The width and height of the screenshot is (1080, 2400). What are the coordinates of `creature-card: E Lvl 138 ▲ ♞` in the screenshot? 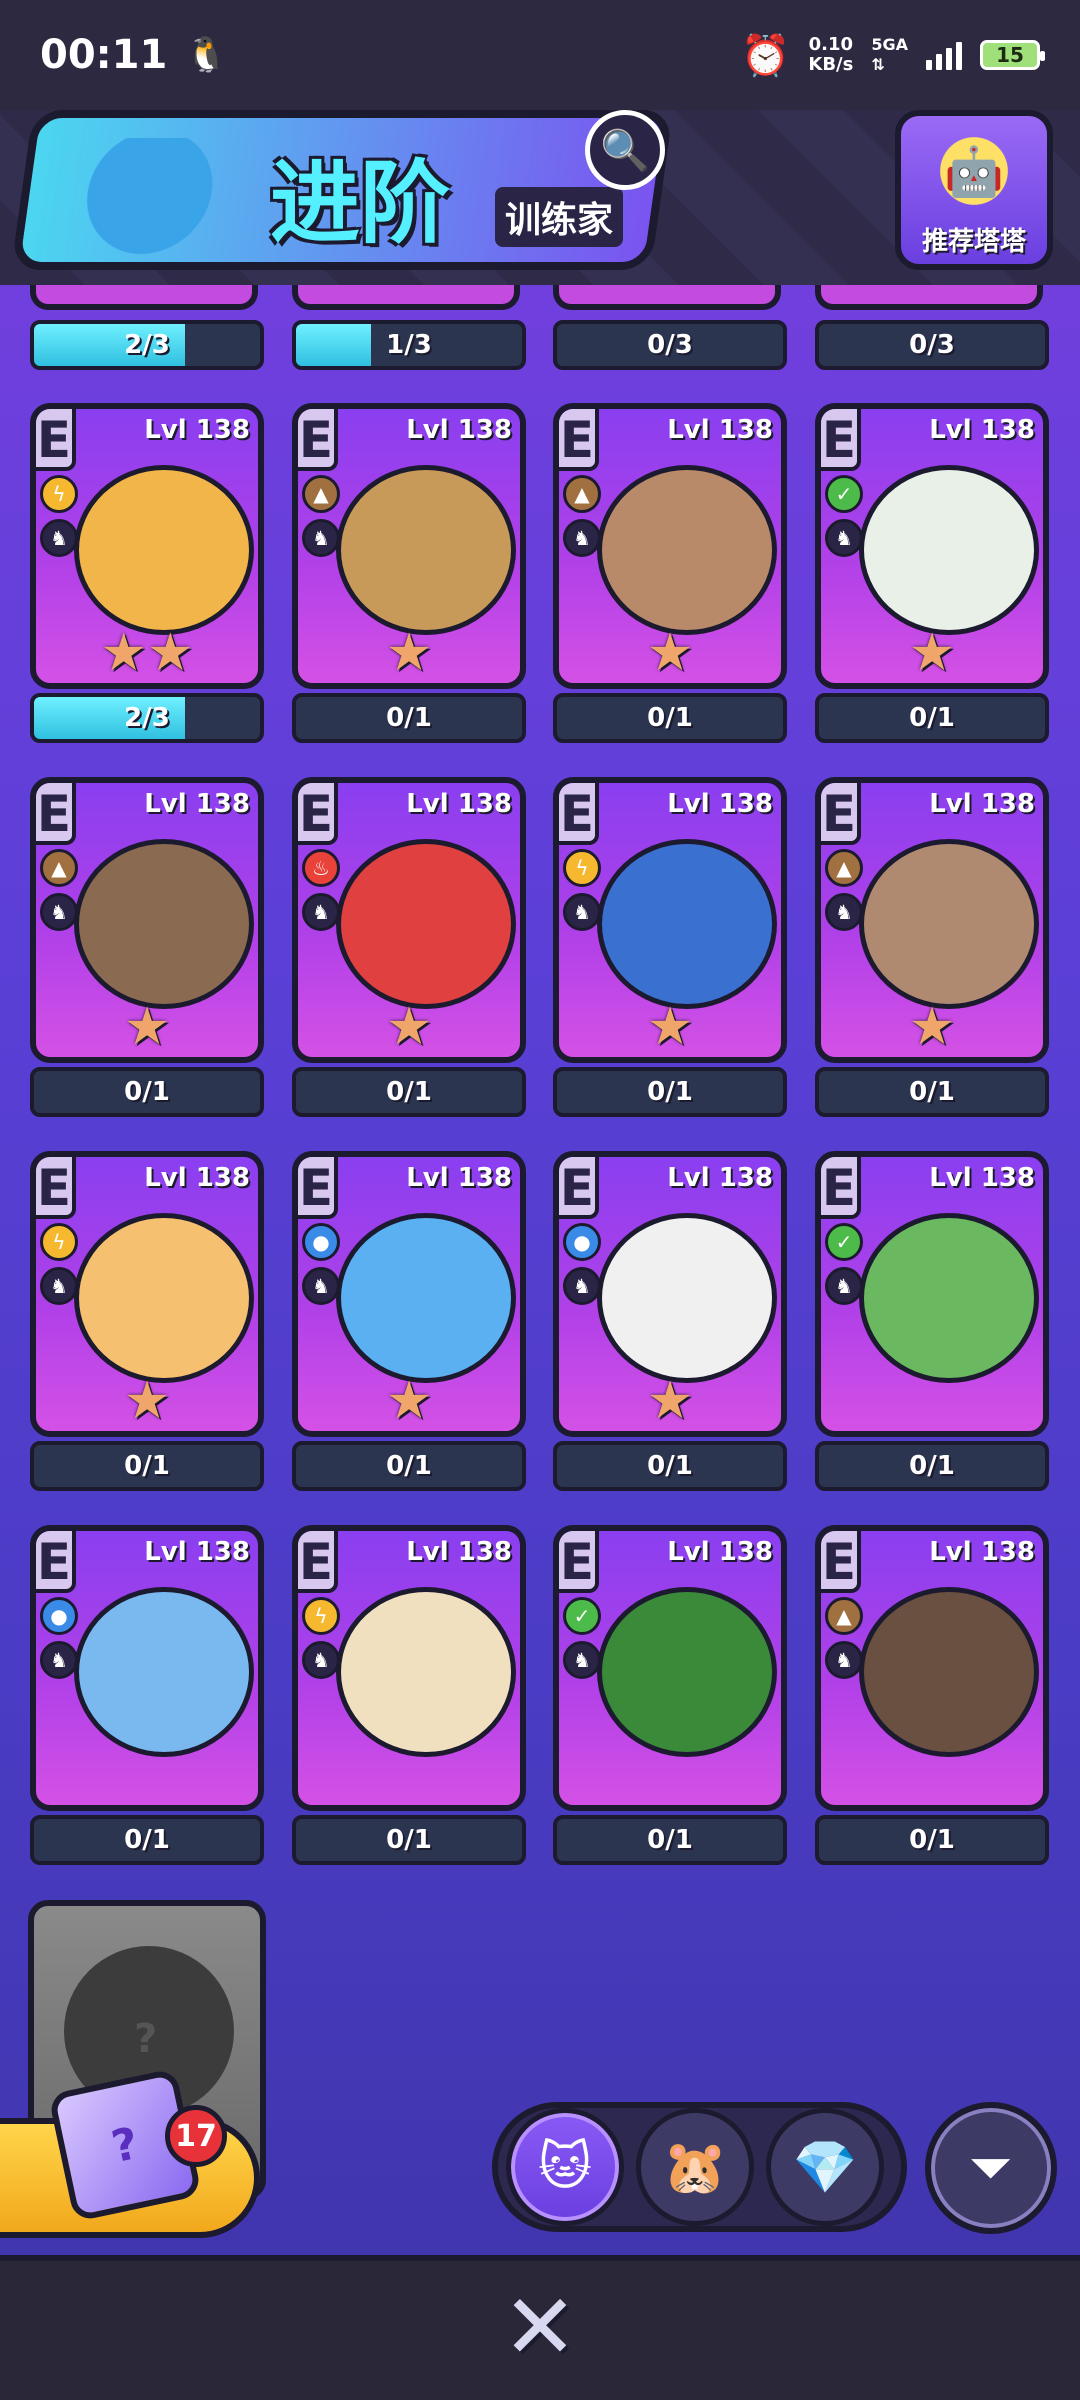 It's located at (932, 1668).